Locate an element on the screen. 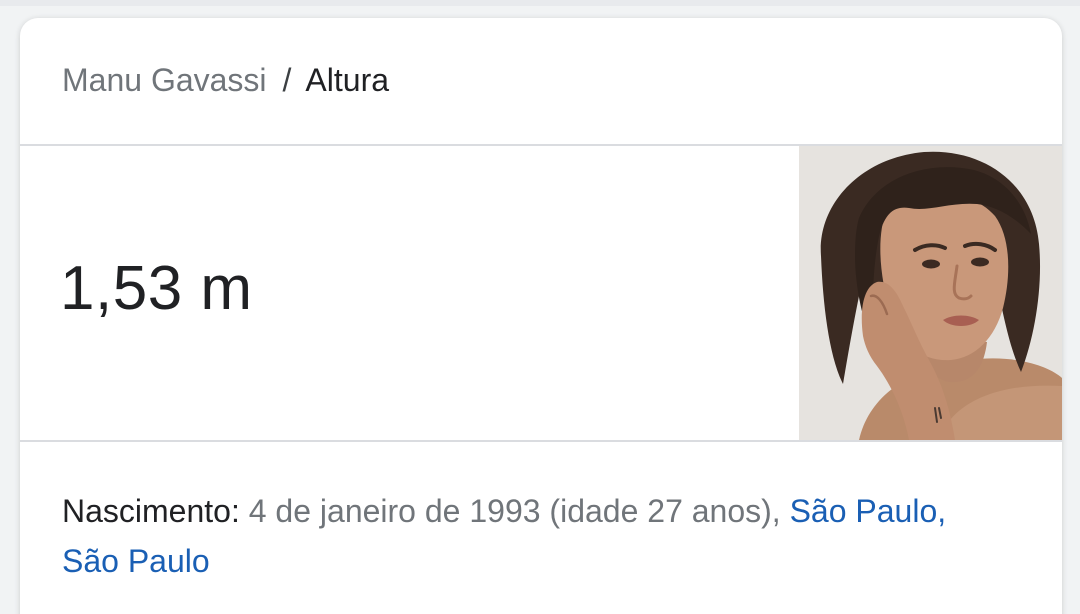 The image size is (1080, 614). portrait-photo is located at coordinates (930, 293).